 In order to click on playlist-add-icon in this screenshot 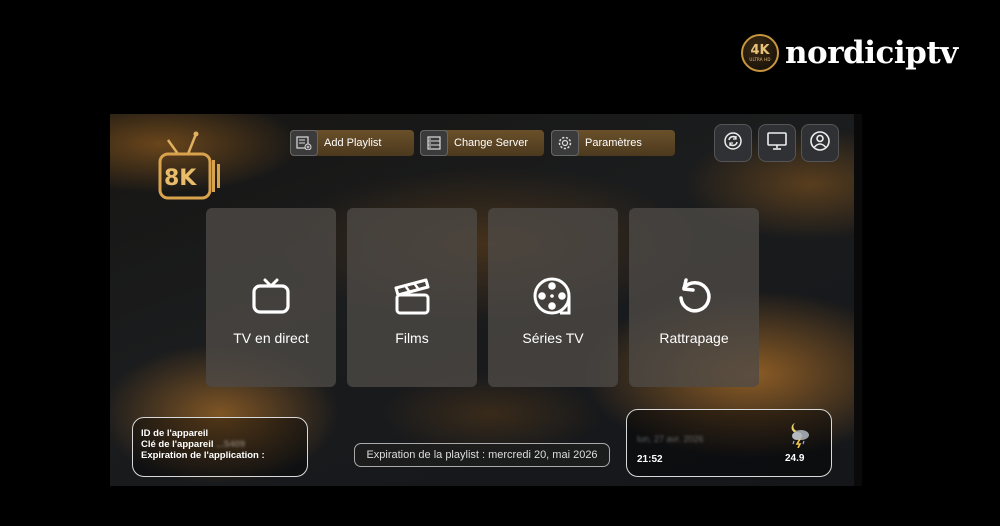, I will do `click(304, 143)`.